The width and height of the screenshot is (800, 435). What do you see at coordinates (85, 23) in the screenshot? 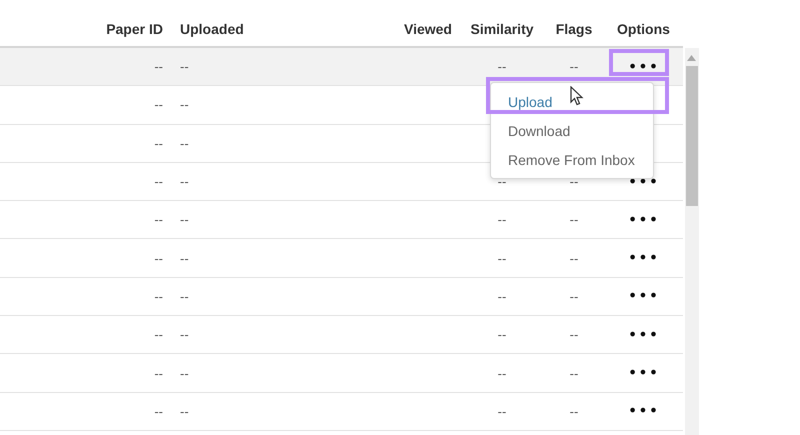
I see `column-header: Paper ID` at bounding box center [85, 23].